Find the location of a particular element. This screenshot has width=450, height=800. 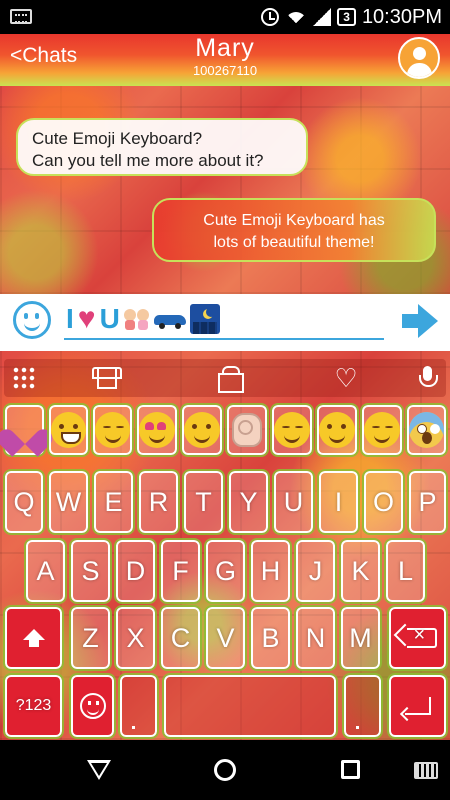

message-text-line: Can you tell me more about it? is located at coordinates (148, 160).